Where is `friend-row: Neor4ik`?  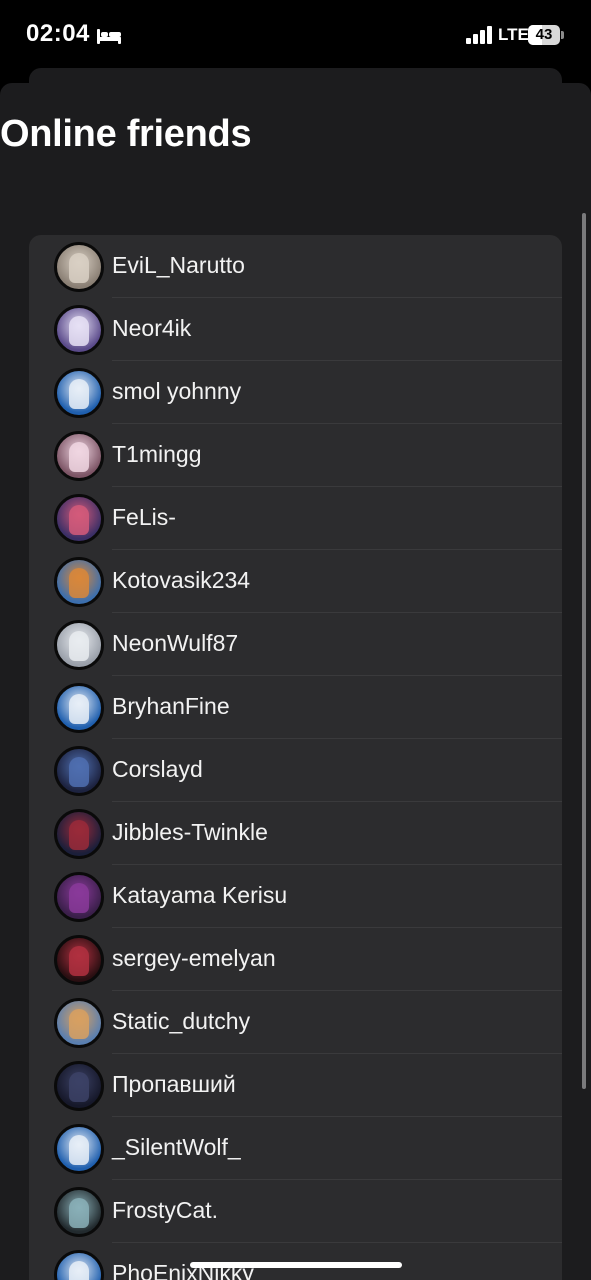 friend-row: Neor4ik is located at coordinates (295, 329).